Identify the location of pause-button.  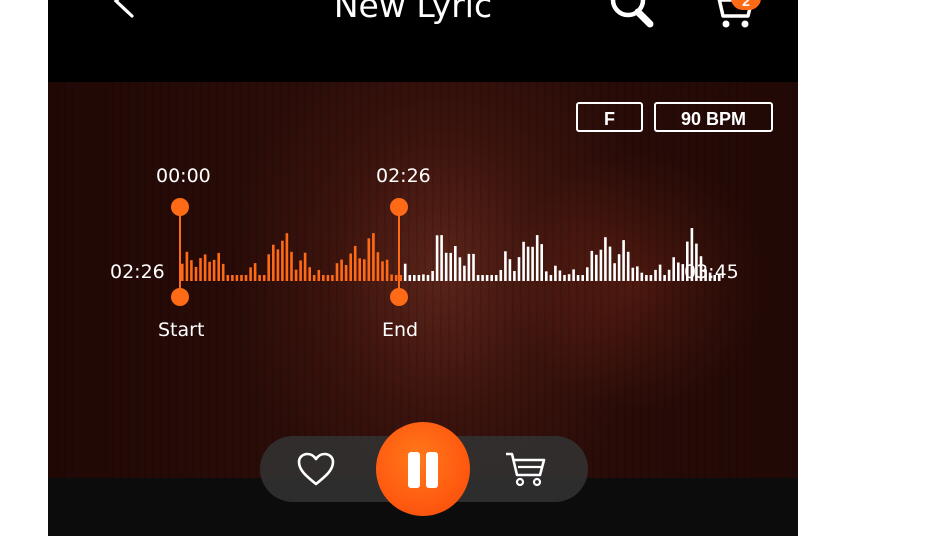
(423, 469).